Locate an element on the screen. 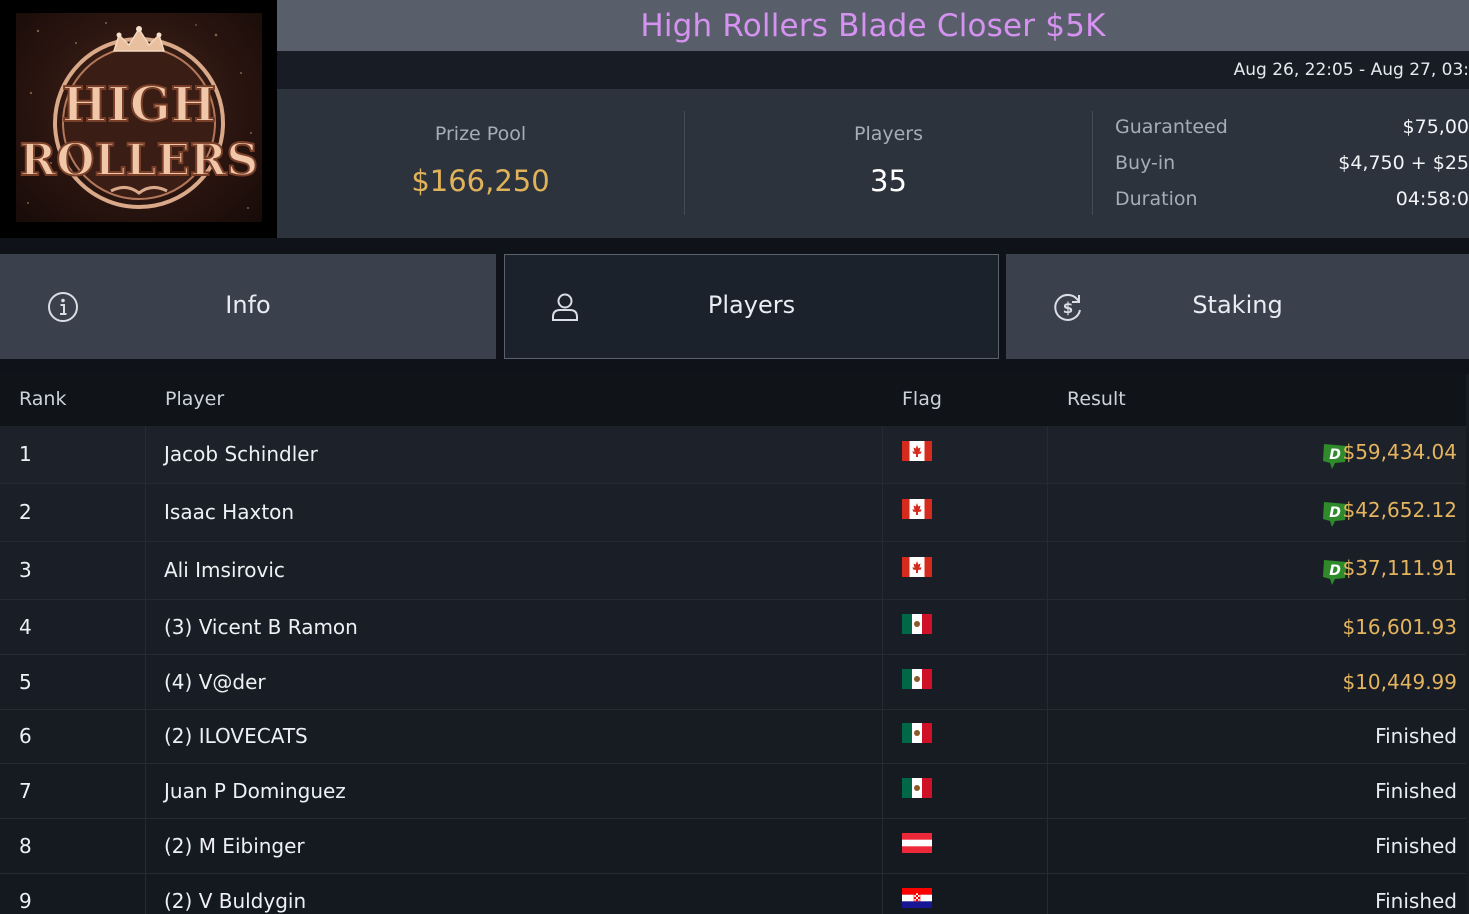 This screenshot has width=1469, height=914. buy-in-label: Buy-in is located at coordinates (1145, 163).